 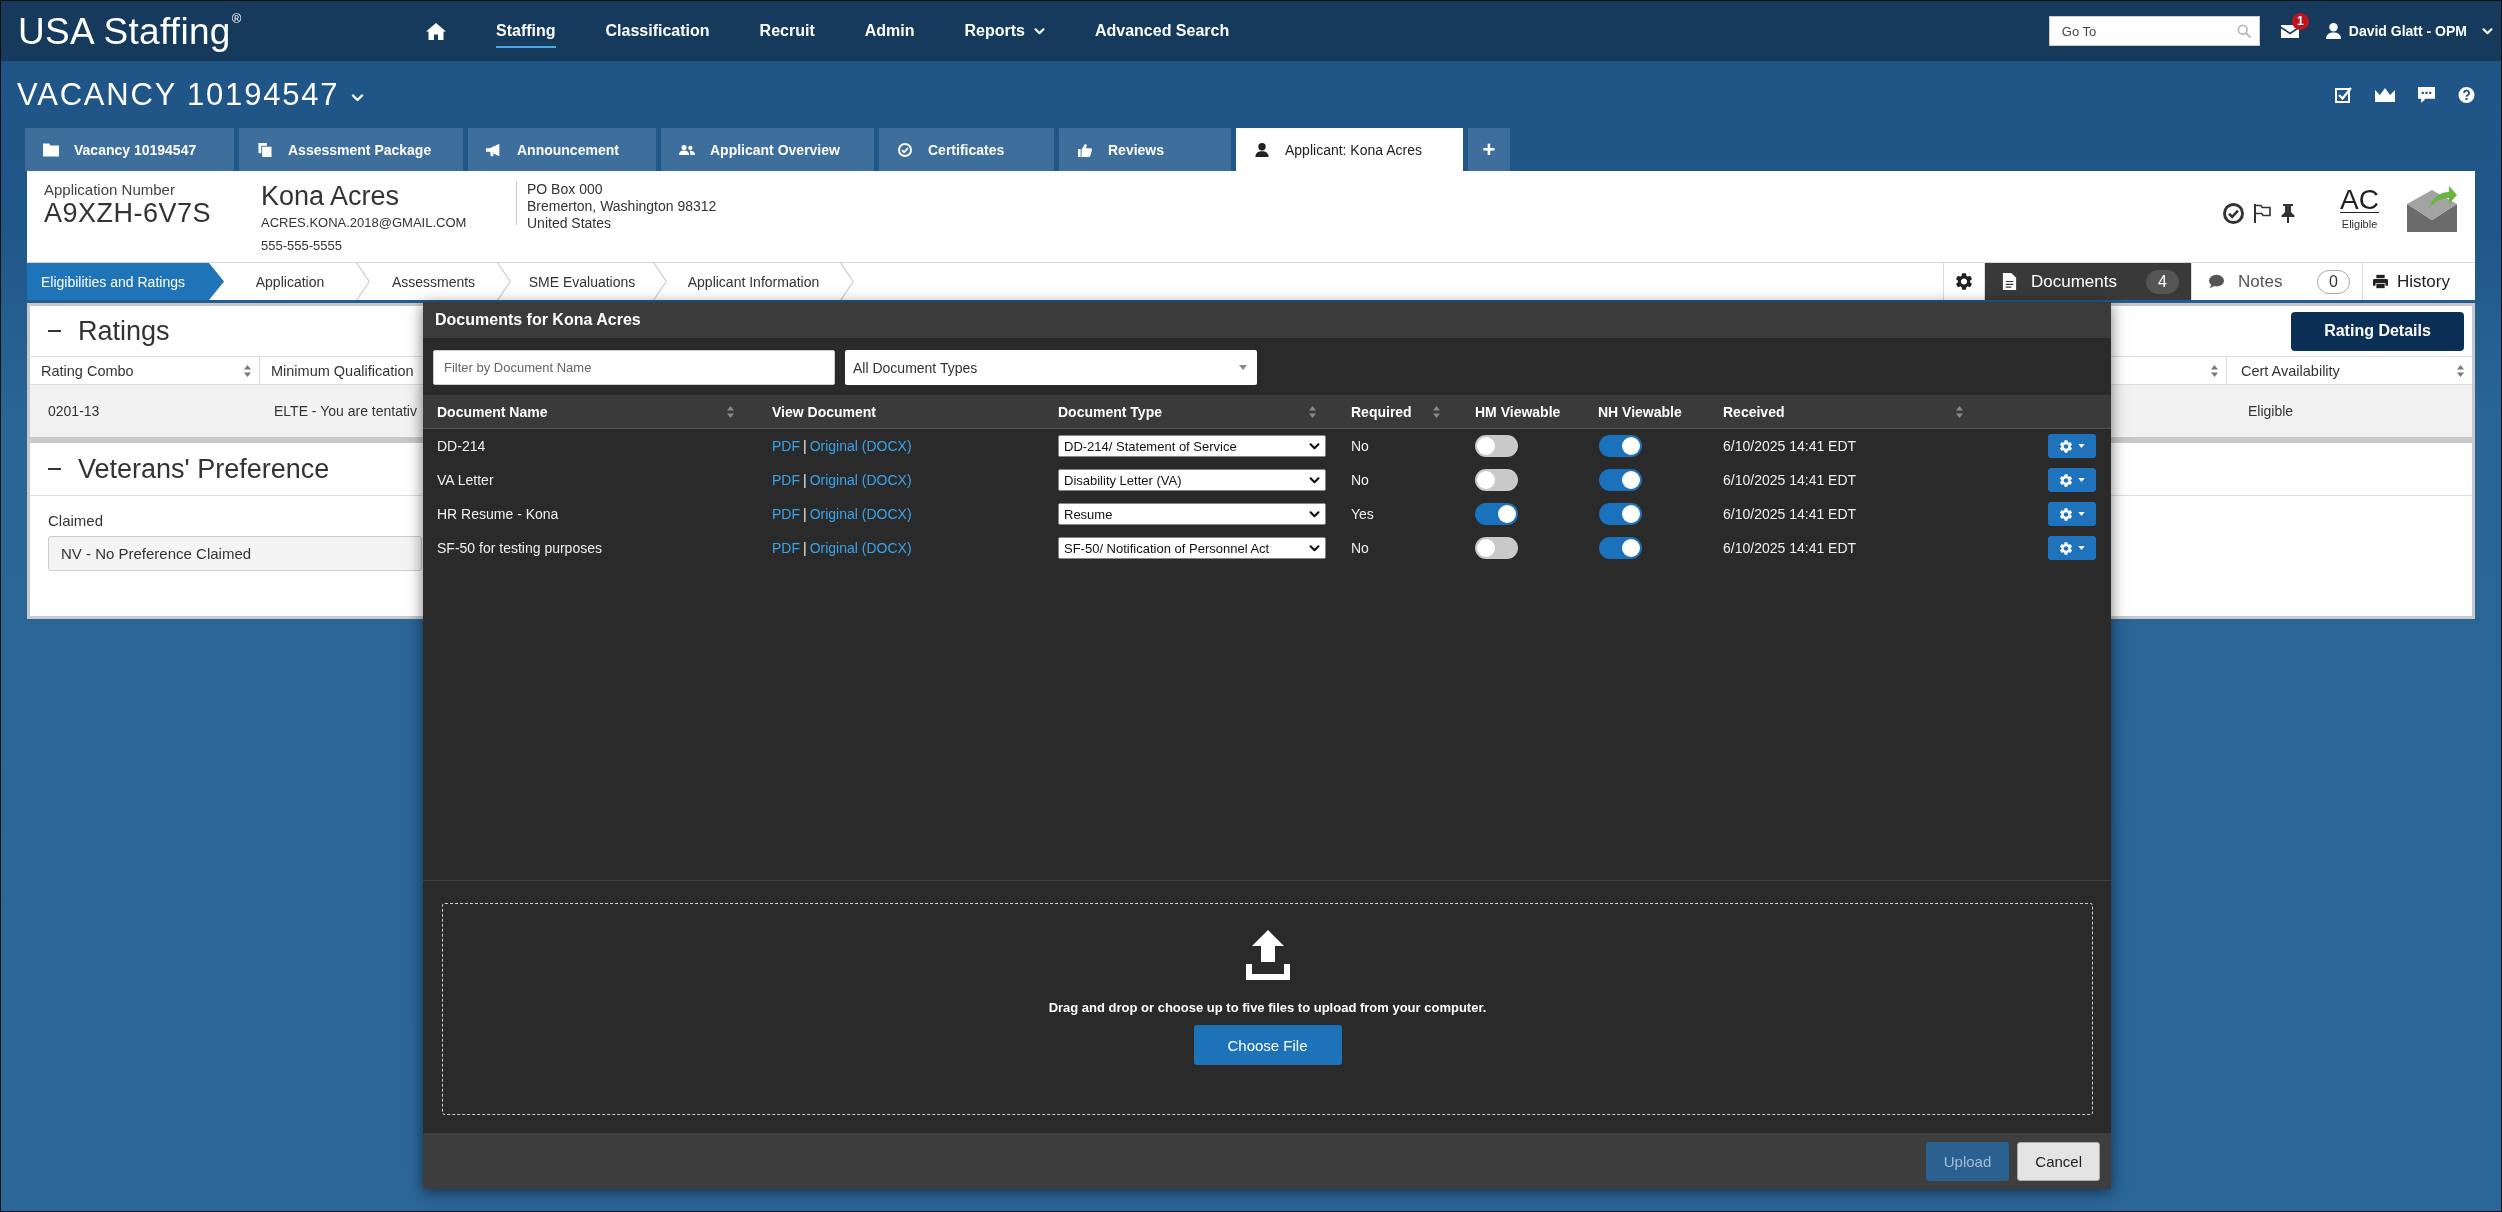 I want to click on rating-details-button: Rating Details, so click(x=2377, y=331).